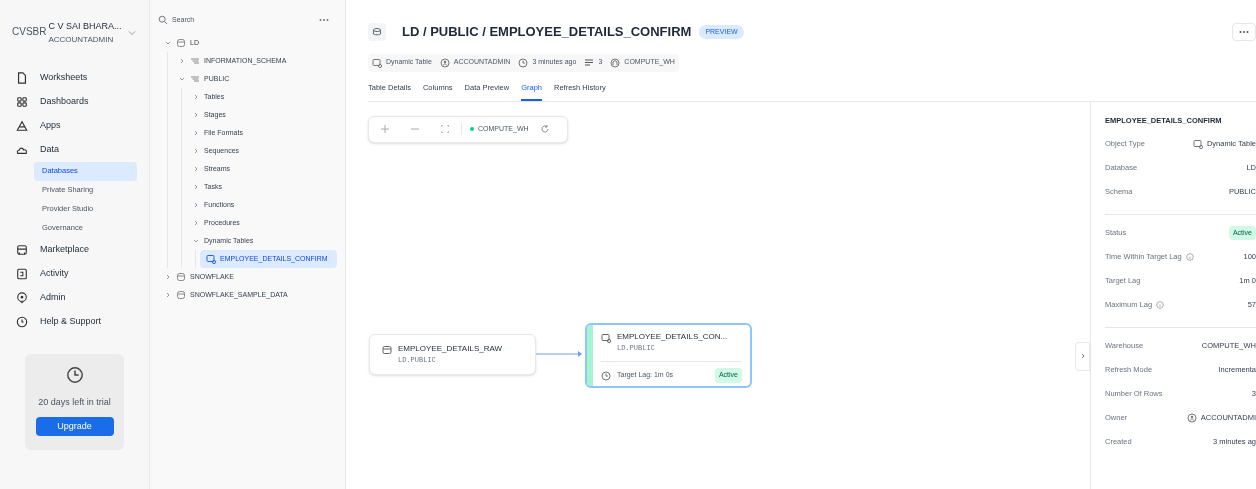  Describe the element at coordinates (81, 39) in the screenshot. I see `user-role: ACCOUNTADMIN` at that location.